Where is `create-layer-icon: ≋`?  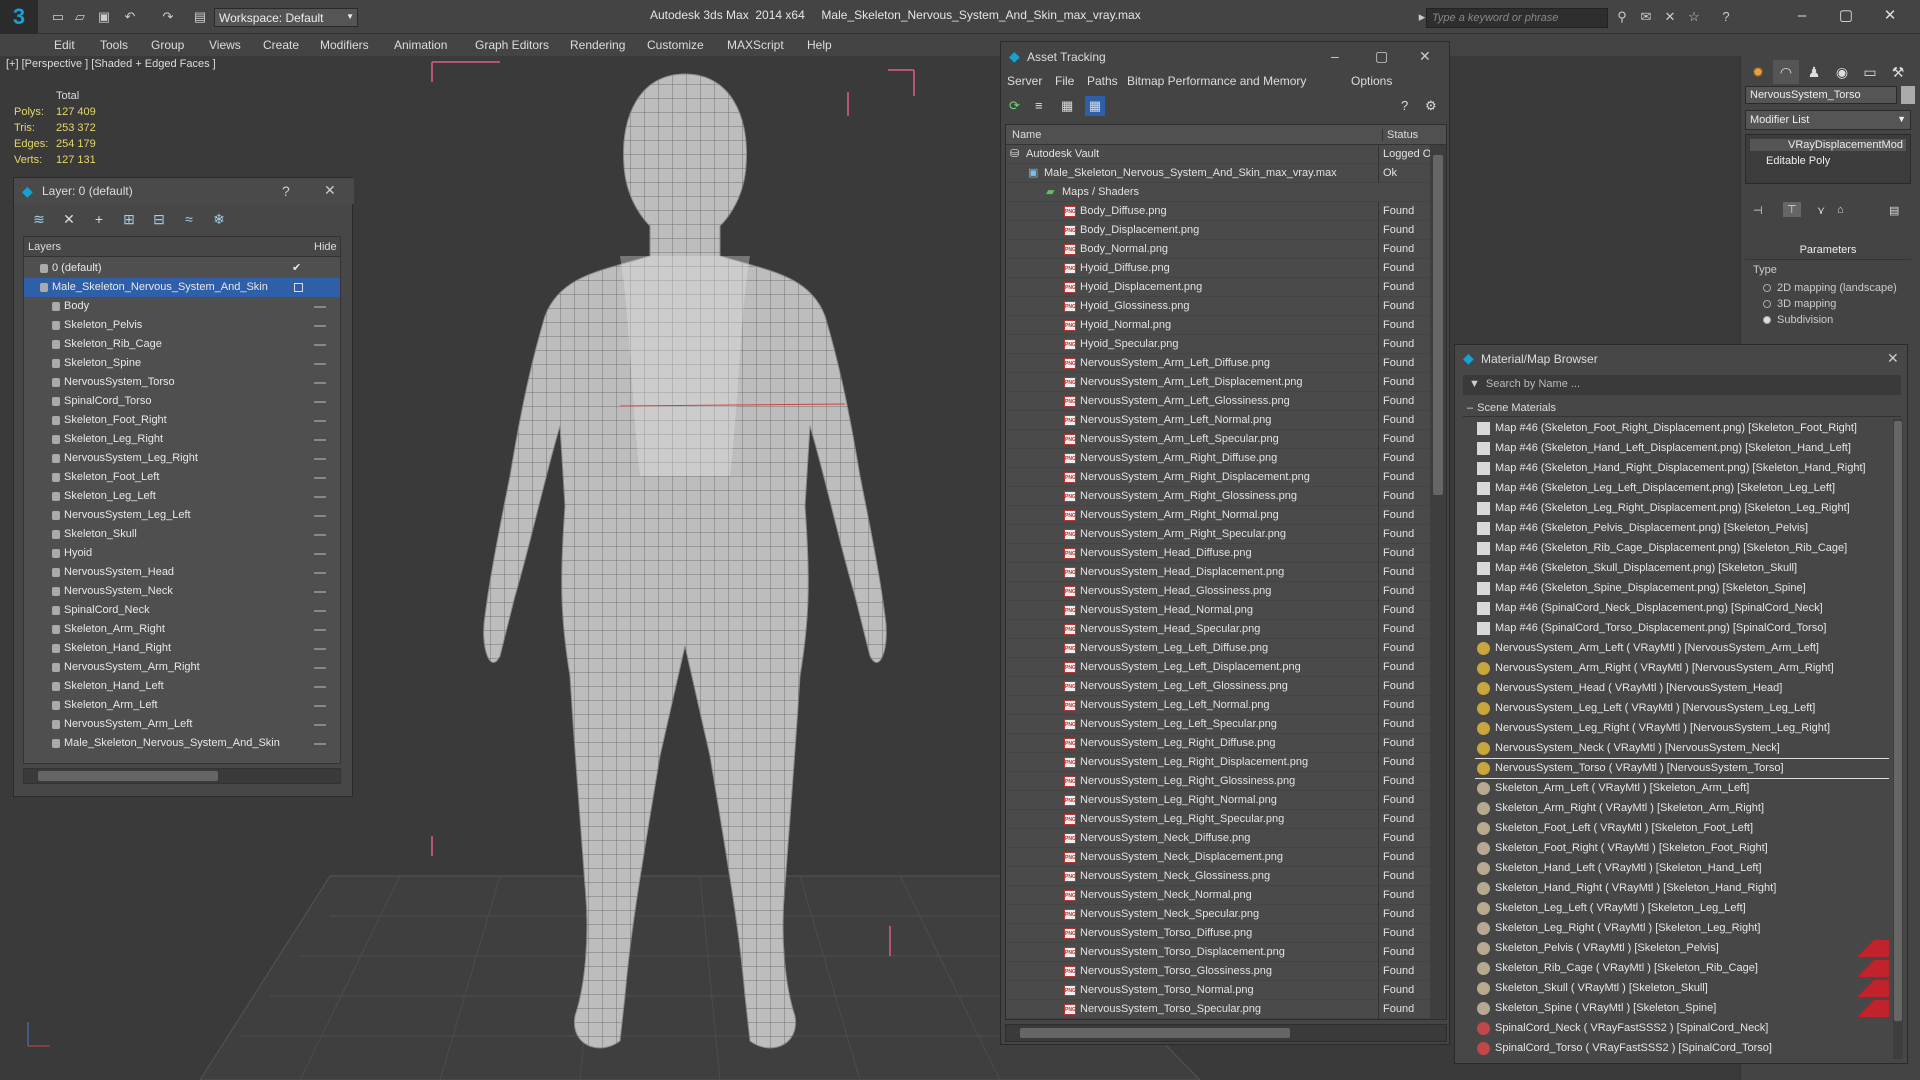
create-layer-icon: ≋ is located at coordinates (39, 219).